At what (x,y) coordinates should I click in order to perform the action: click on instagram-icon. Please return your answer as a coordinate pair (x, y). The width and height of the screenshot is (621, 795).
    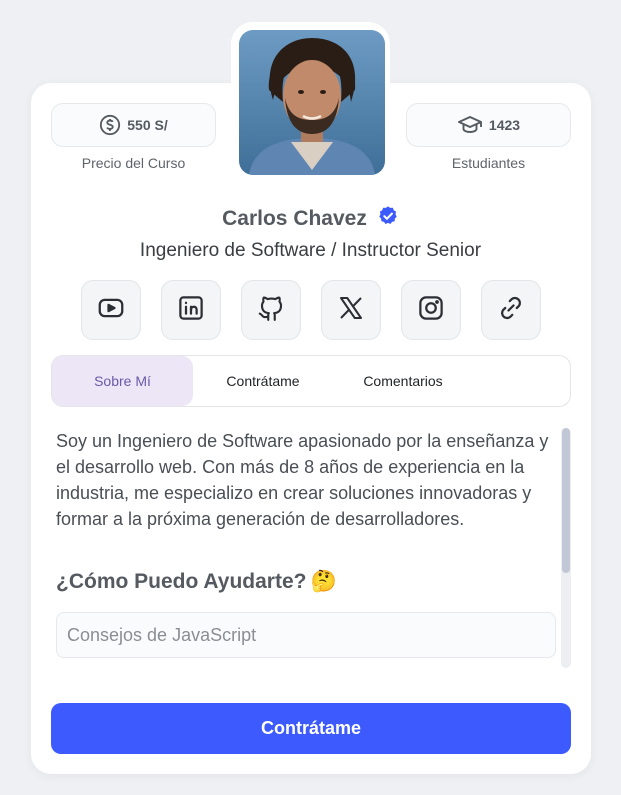
    Looking at the image, I should click on (431, 310).